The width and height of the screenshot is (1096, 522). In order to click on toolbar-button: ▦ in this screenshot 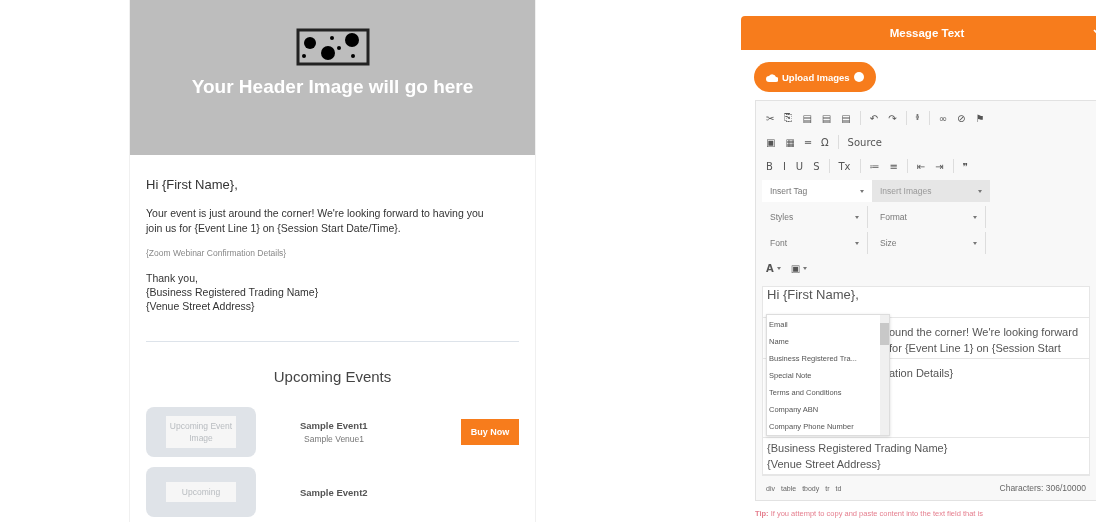, I will do `click(790, 142)`.